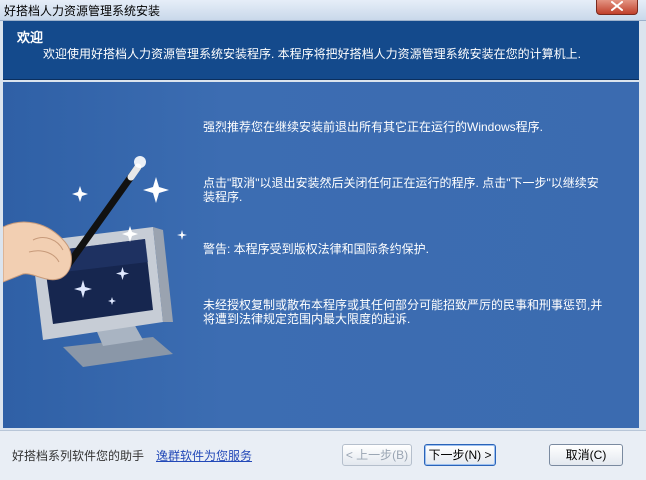  What do you see at coordinates (377, 455) in the screenshot?
I see `back-button: < 上一步(B)` at bounding box center [377, 455].